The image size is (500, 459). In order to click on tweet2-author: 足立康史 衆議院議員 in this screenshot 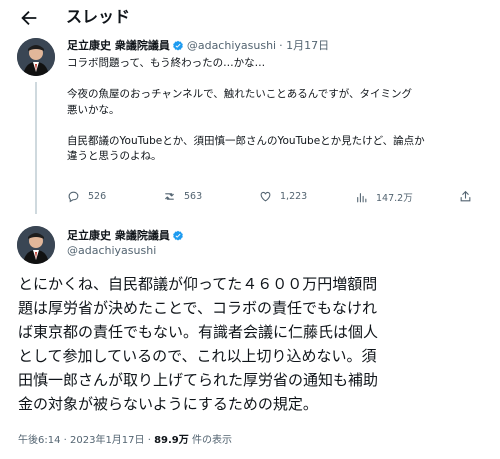, I will do `click(125, 235)`.